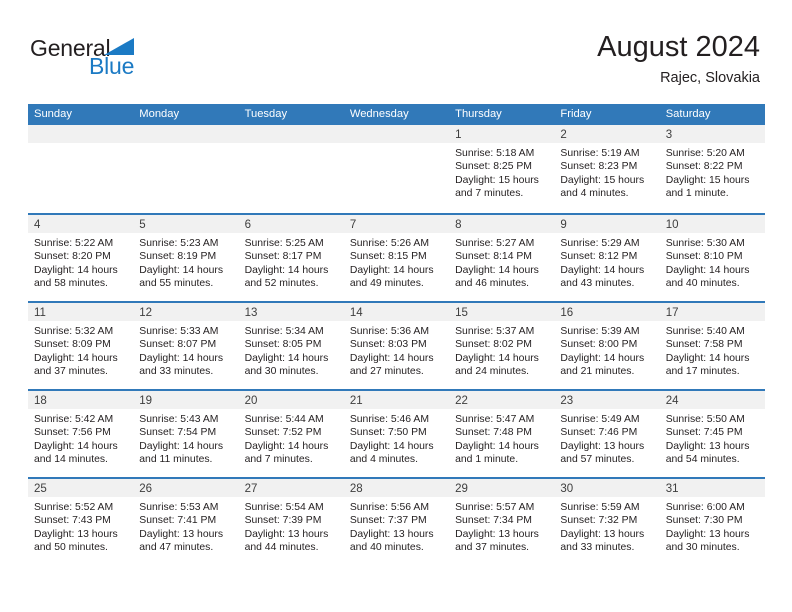  What do you see at coordinates (600, 153) in the screenshot?
I see `sunrise-text: Sunrise: 5:19 AM` at bounding box center [600, 153].